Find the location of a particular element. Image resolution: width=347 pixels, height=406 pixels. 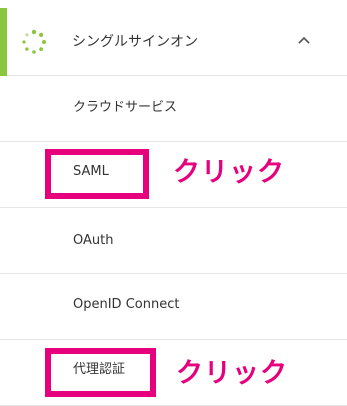

menu-item-label: OpenID Connect is located at coordinates (126, 304).